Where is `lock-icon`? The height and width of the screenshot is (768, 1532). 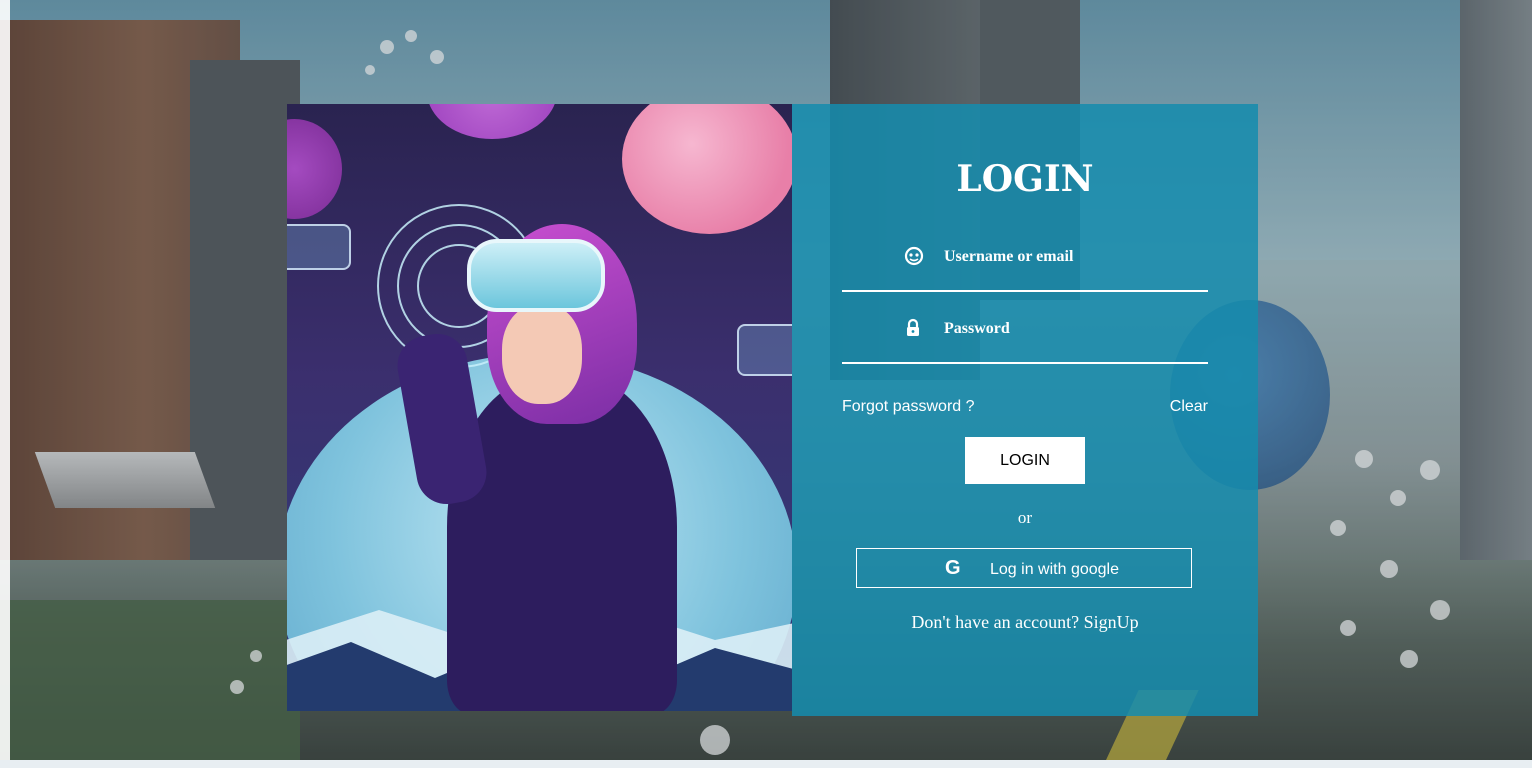
lock-icon is located at coordinates (914, 328).